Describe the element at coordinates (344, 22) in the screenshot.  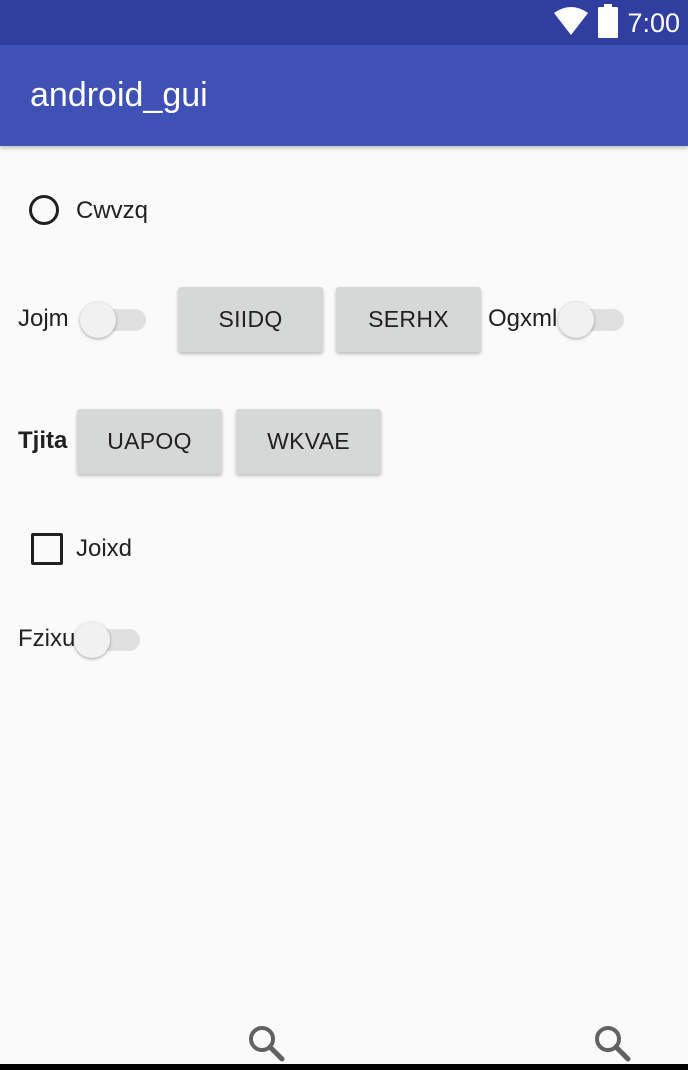
I see `status-bar: 7:00` at that location.